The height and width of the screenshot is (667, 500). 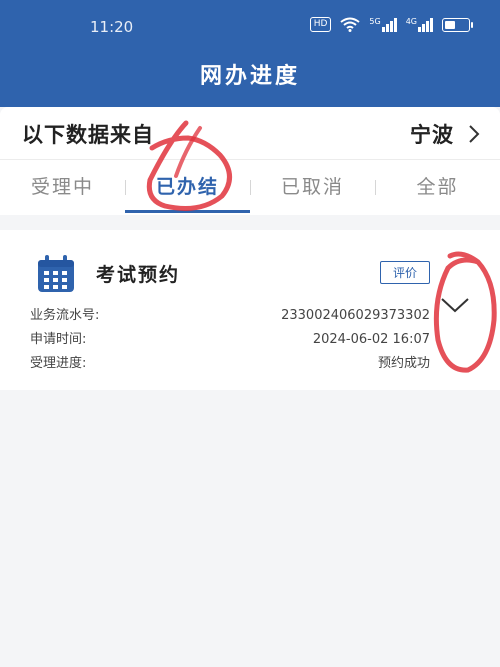 I want to click on data-source-city: 宁波, so click(x=432, y=135).